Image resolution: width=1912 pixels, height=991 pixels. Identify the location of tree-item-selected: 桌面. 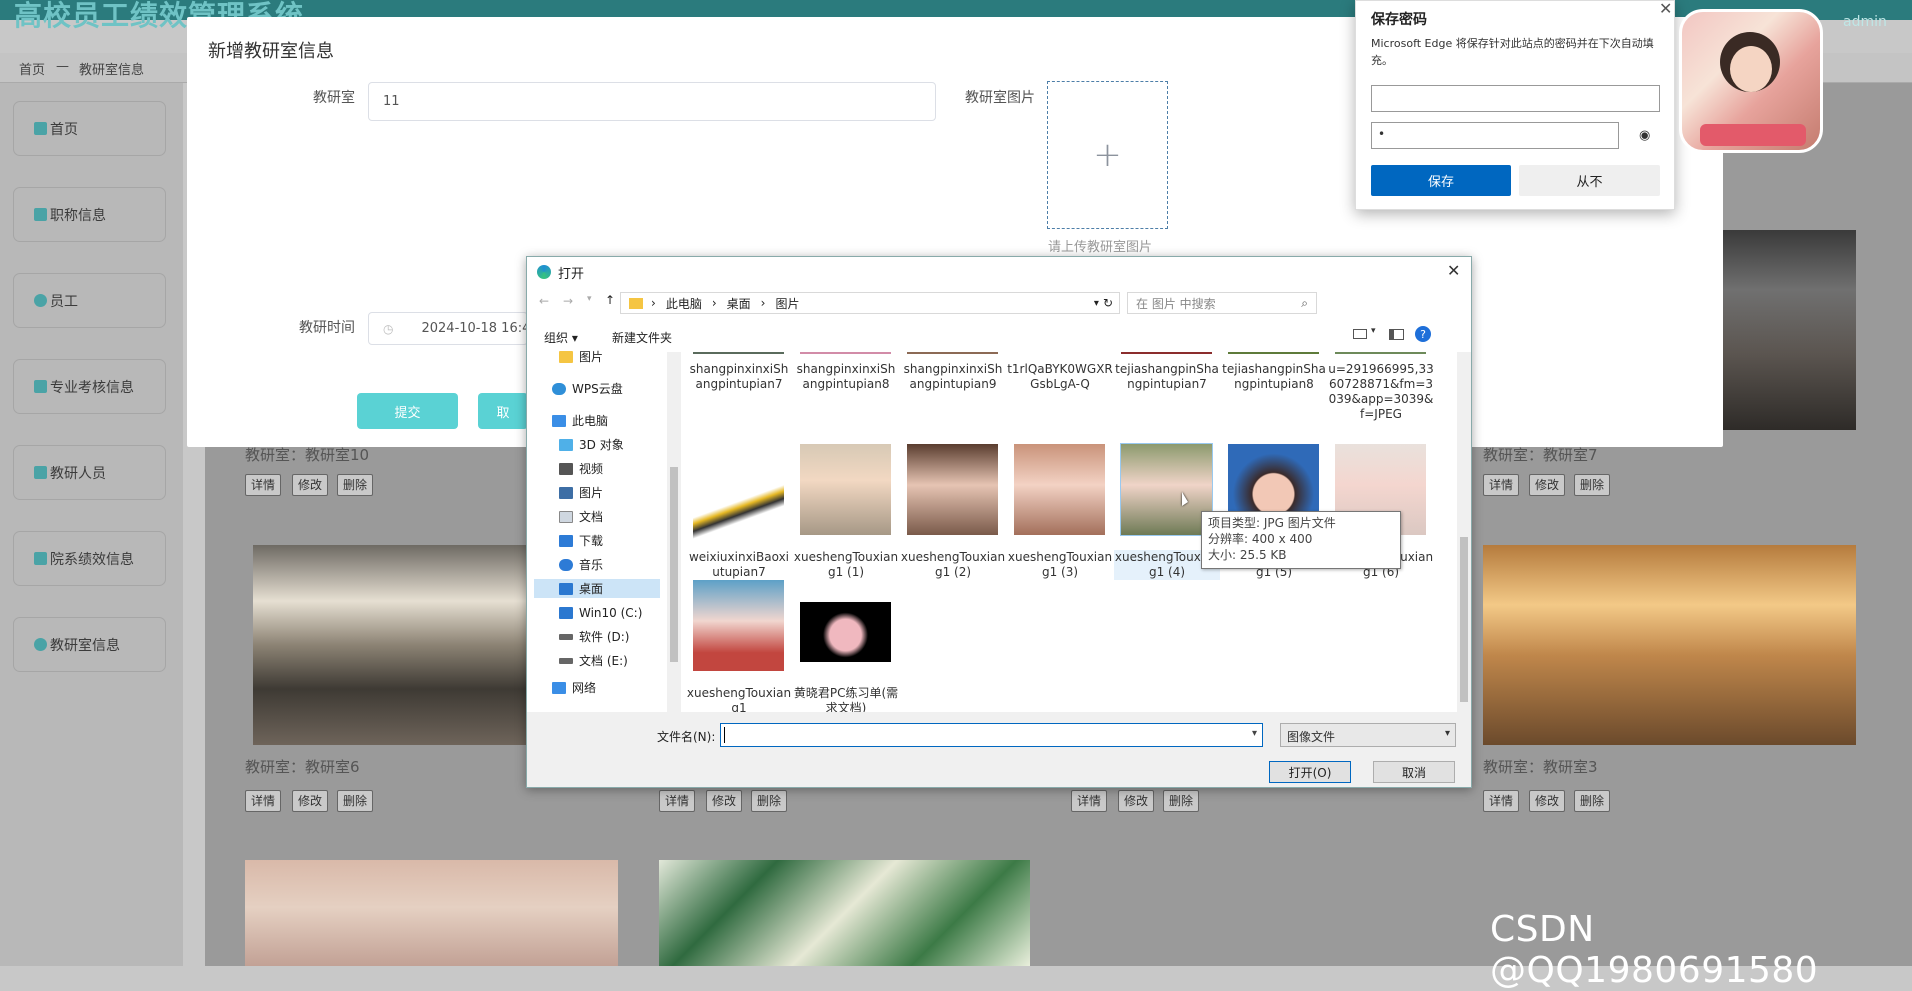
(597, 588).